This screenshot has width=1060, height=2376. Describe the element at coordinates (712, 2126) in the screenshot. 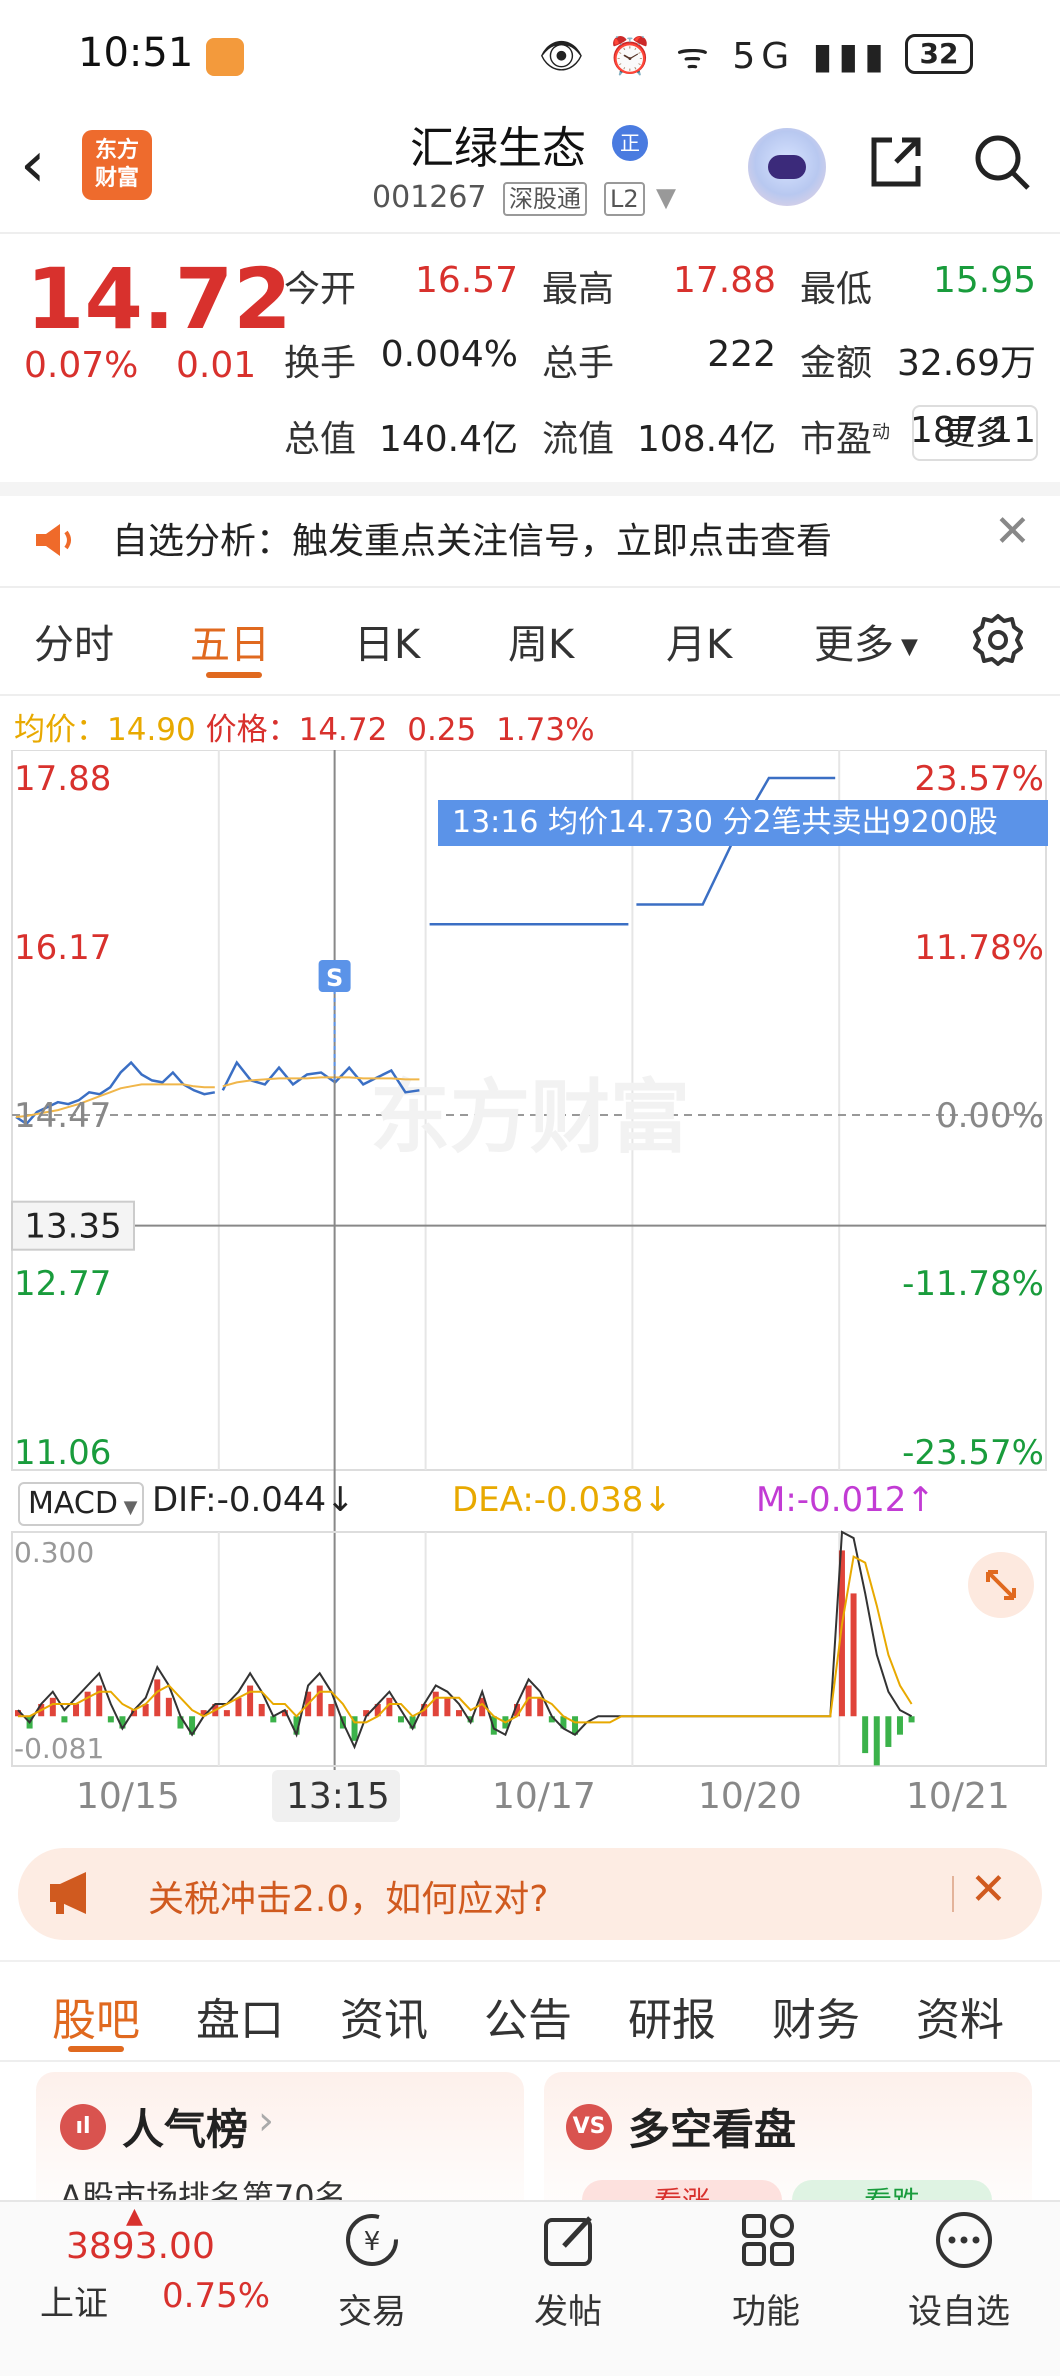

I see `bull-bear-title: 多空看盘` at that location.